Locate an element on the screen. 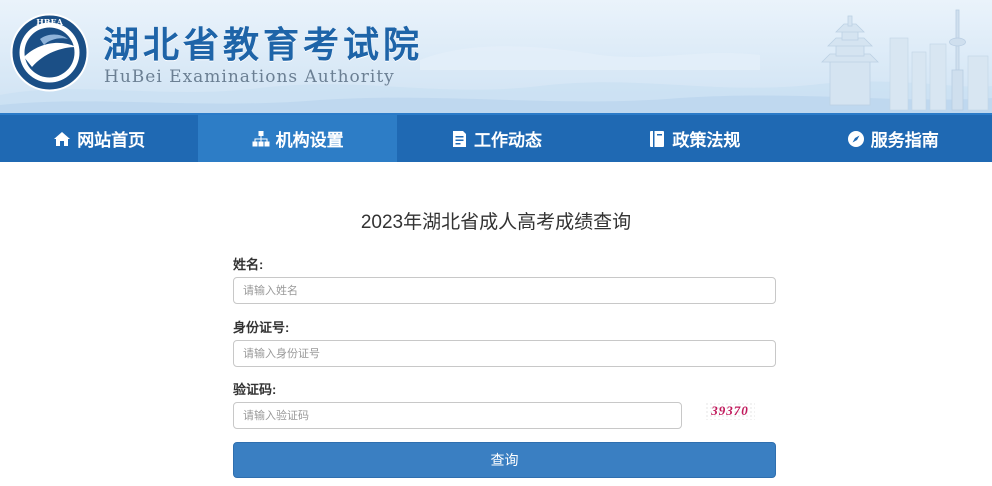 Image resolution: width=992 pixels, height=486 pixels. skyline-illustration is located at coordinates (905, 60).